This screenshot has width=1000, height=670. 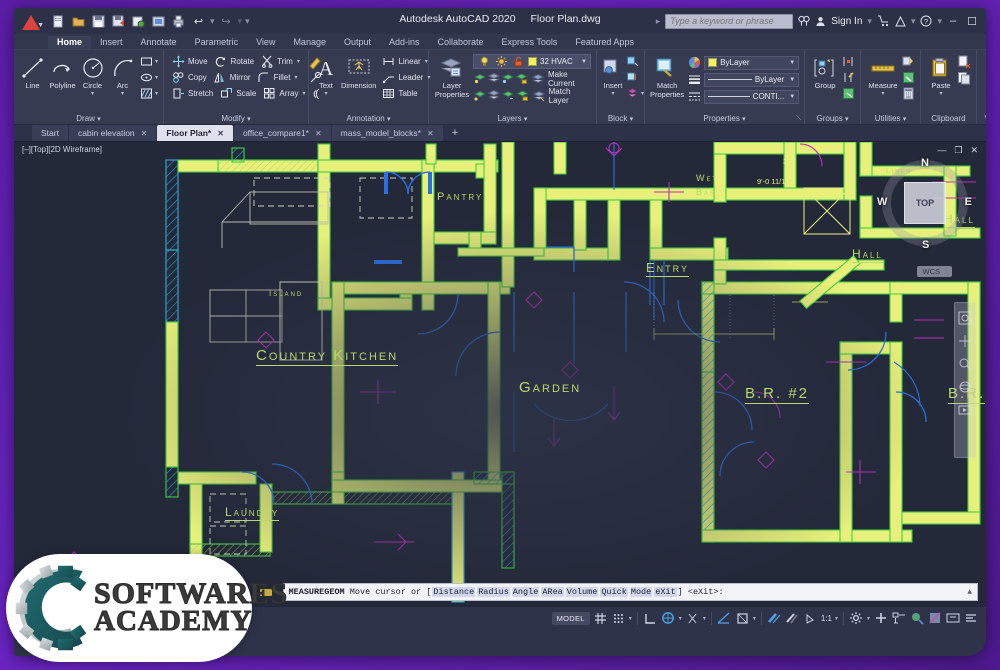 I want to click on tool-arc: Arc ▾, so click(x=122, y=74).